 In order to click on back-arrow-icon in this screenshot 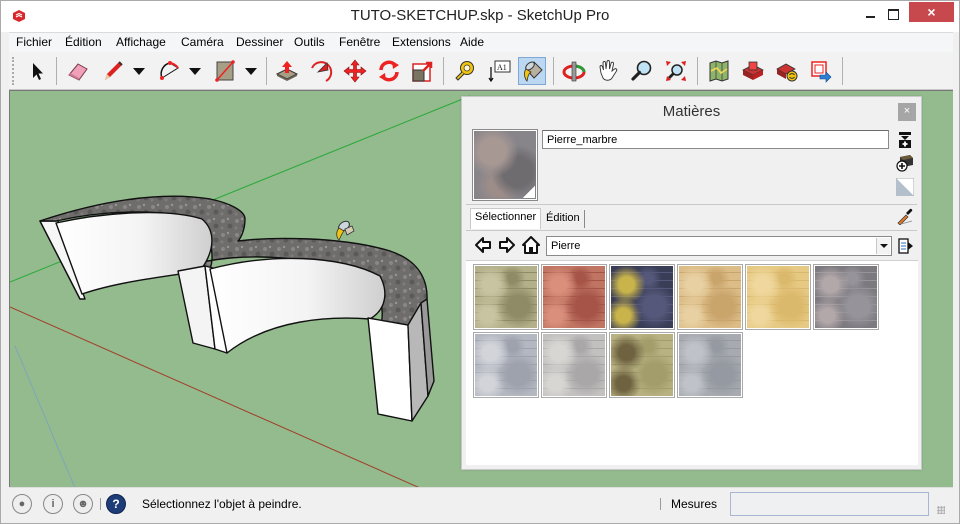, I will do `click(483, 245)`.